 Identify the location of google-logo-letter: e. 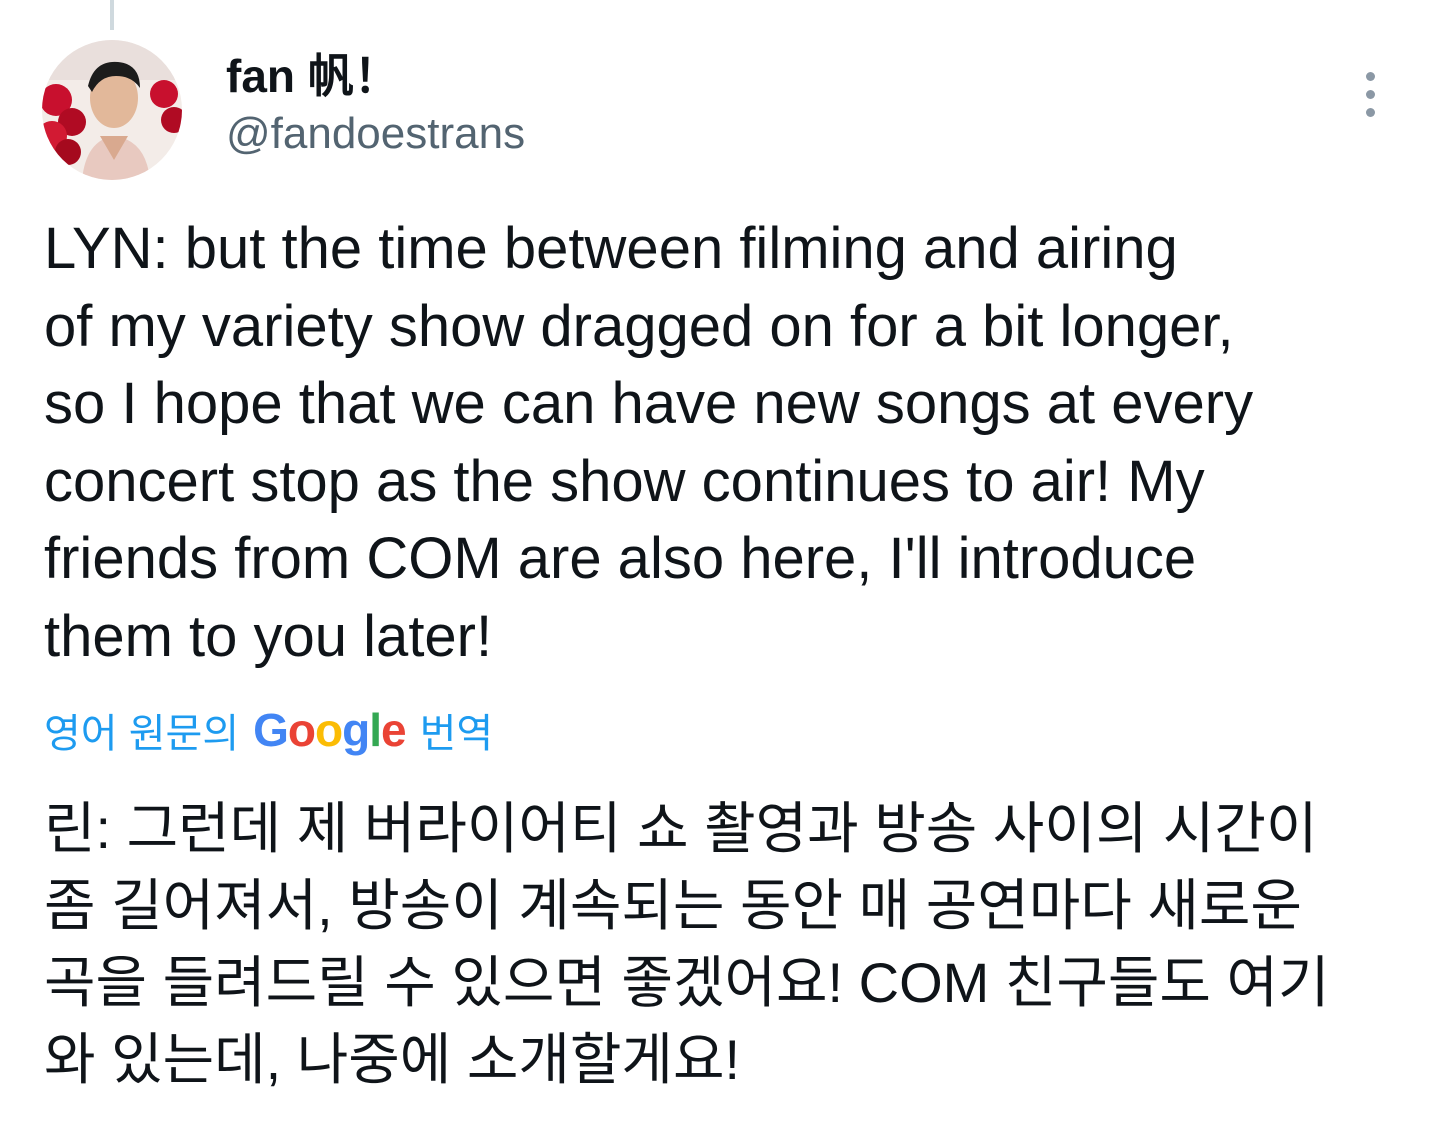
(394, 730).